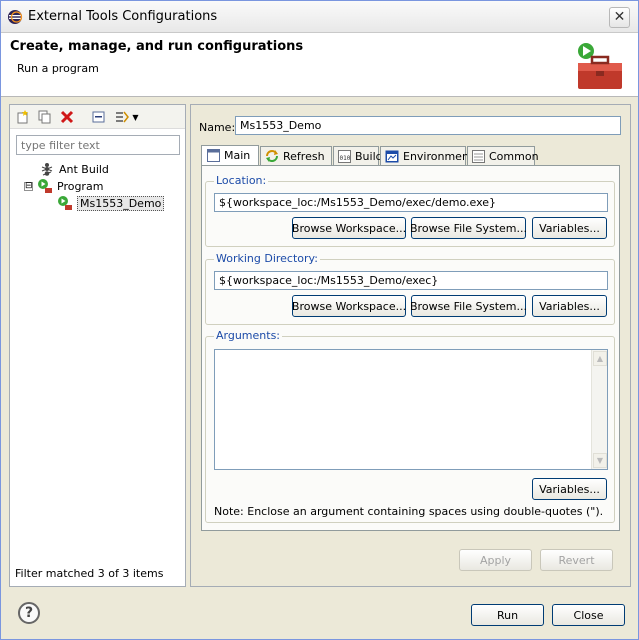 The height and width of the screenshot is (640, 639). I want to click on title-bar: External Tools Configurations ✕, so click(319, 17).